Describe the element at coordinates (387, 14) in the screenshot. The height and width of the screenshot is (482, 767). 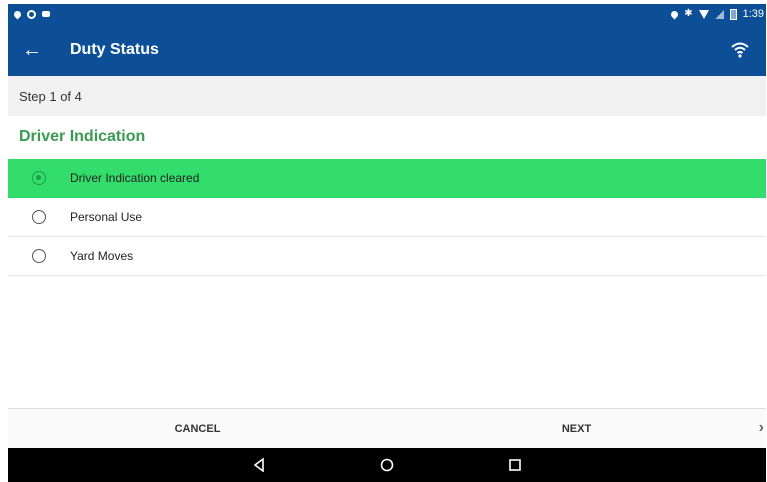
I see `status-bar: ✱ 1:39` at that location.